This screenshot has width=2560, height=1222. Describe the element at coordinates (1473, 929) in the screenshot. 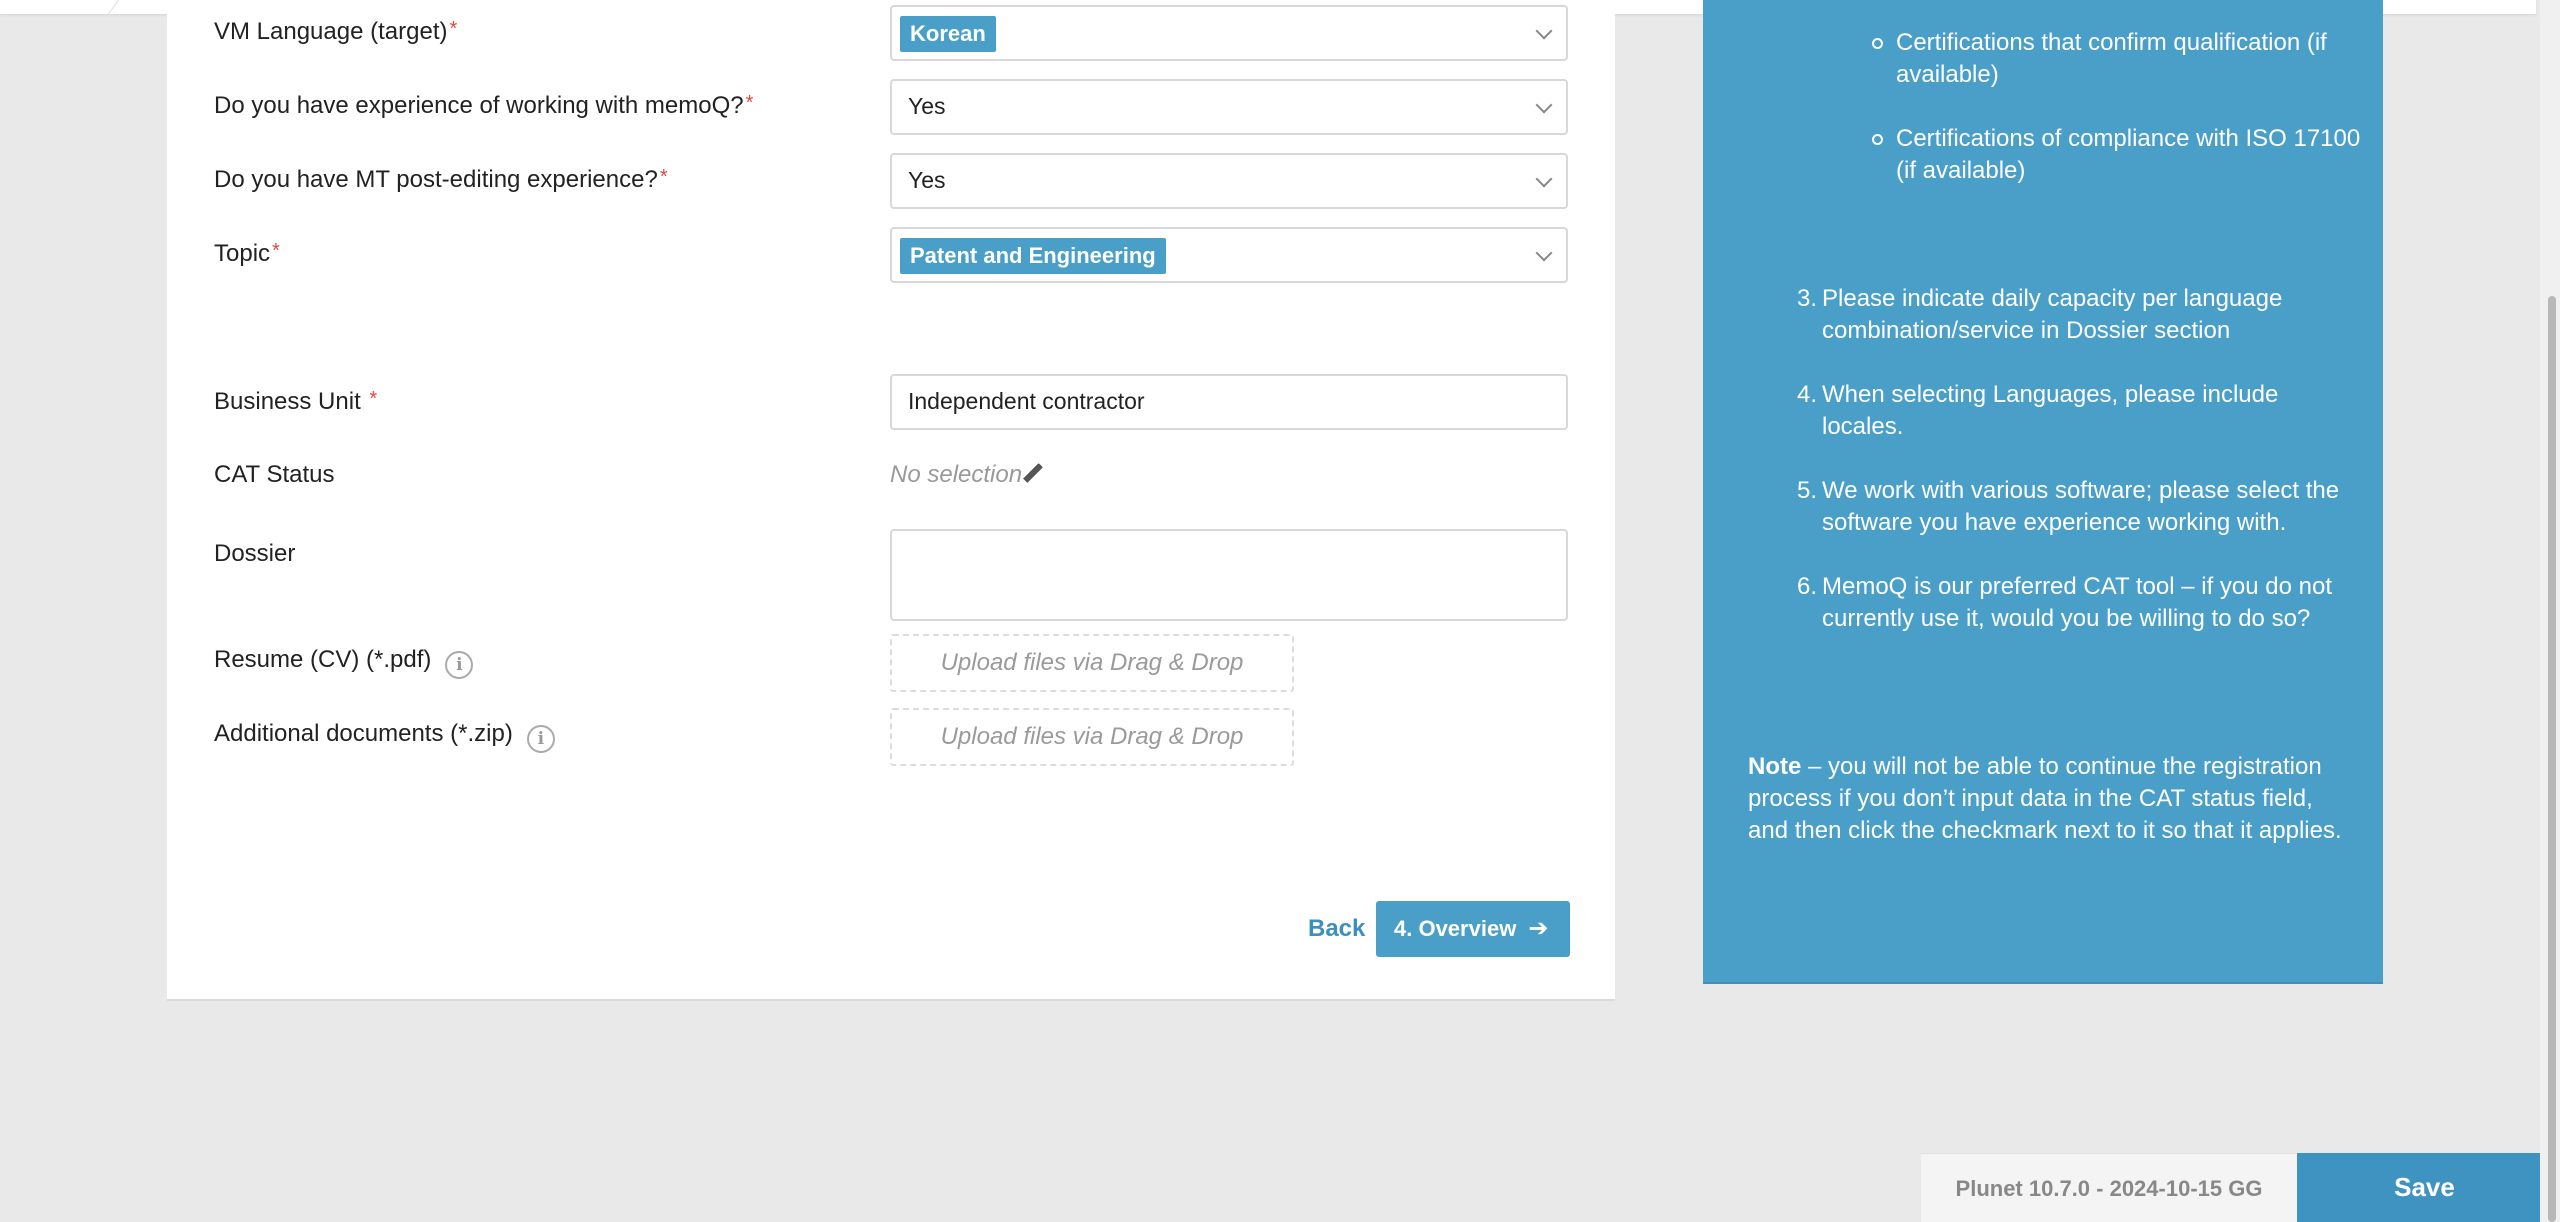

I see `overview-next-button: 4. Overview ➔` at that location.